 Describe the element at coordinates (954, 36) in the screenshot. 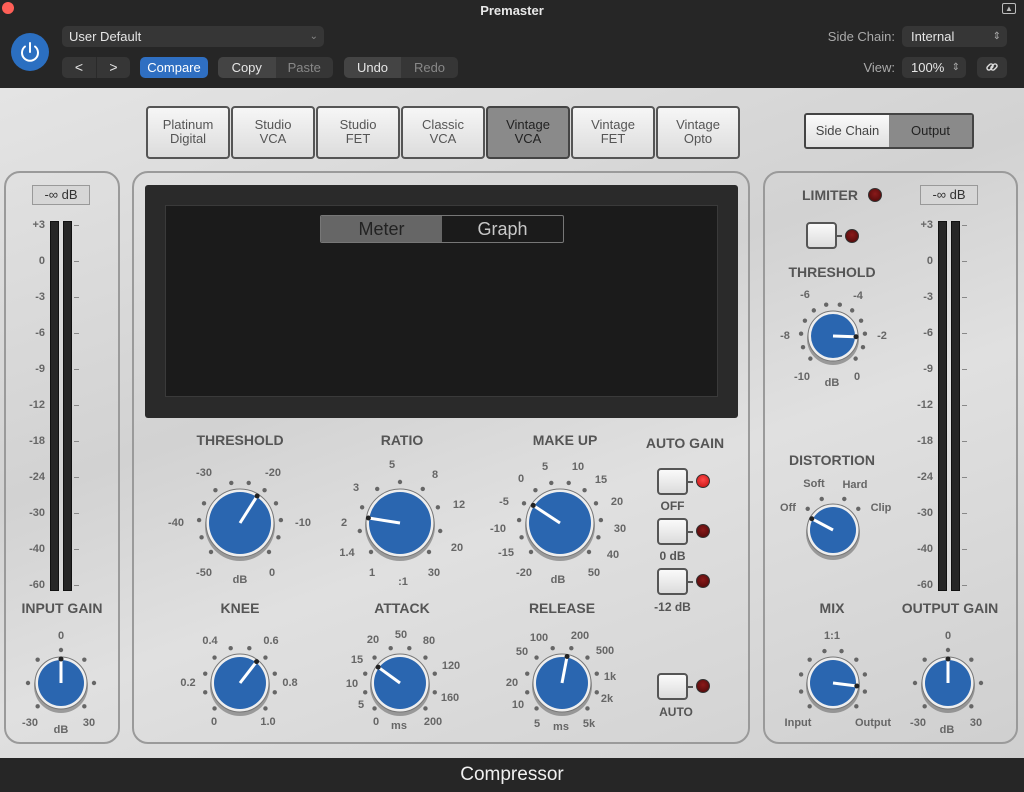

I see `side-chain-select: Internal ⇕` at that location.